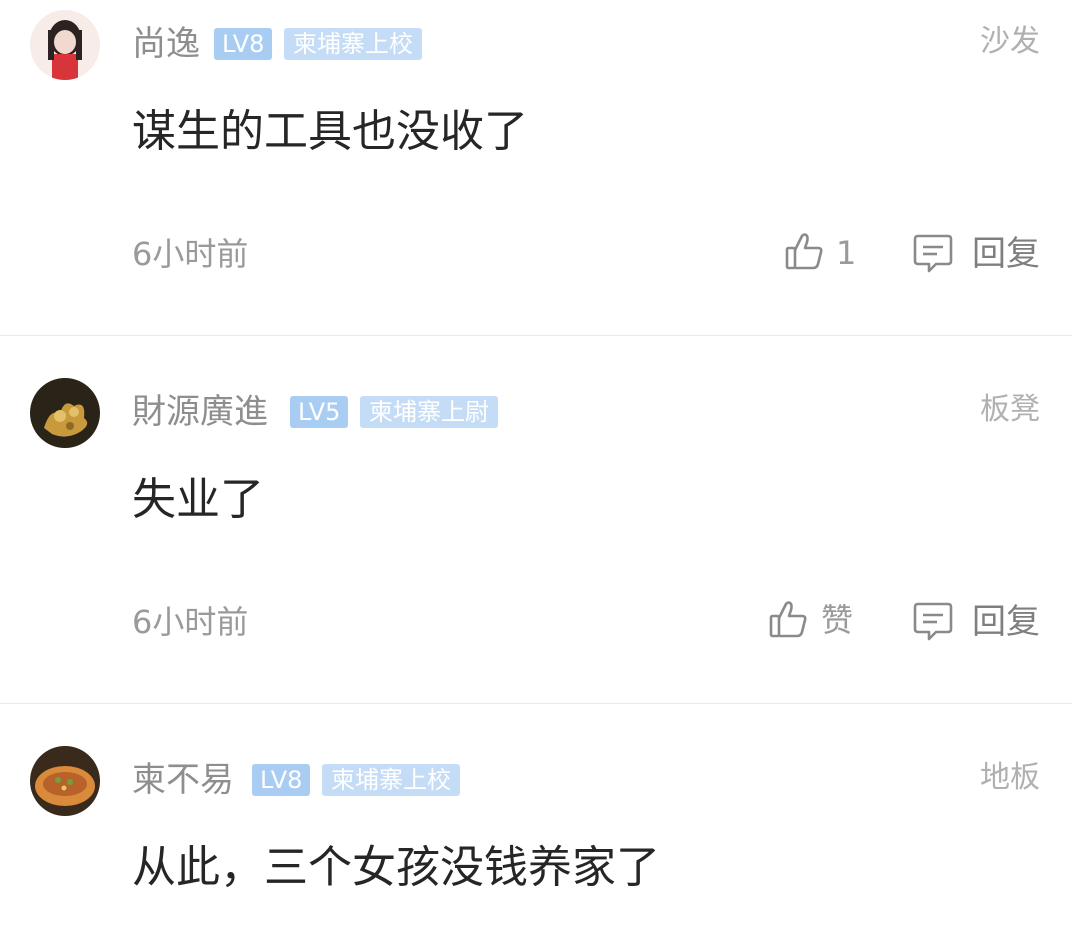 Image resolution: width=1072 pixels, height=945 pixels. Describe the element at coordinates (429, 412) in the screenshot. I see `title-badge: 柬埔寨上尉` at that location.